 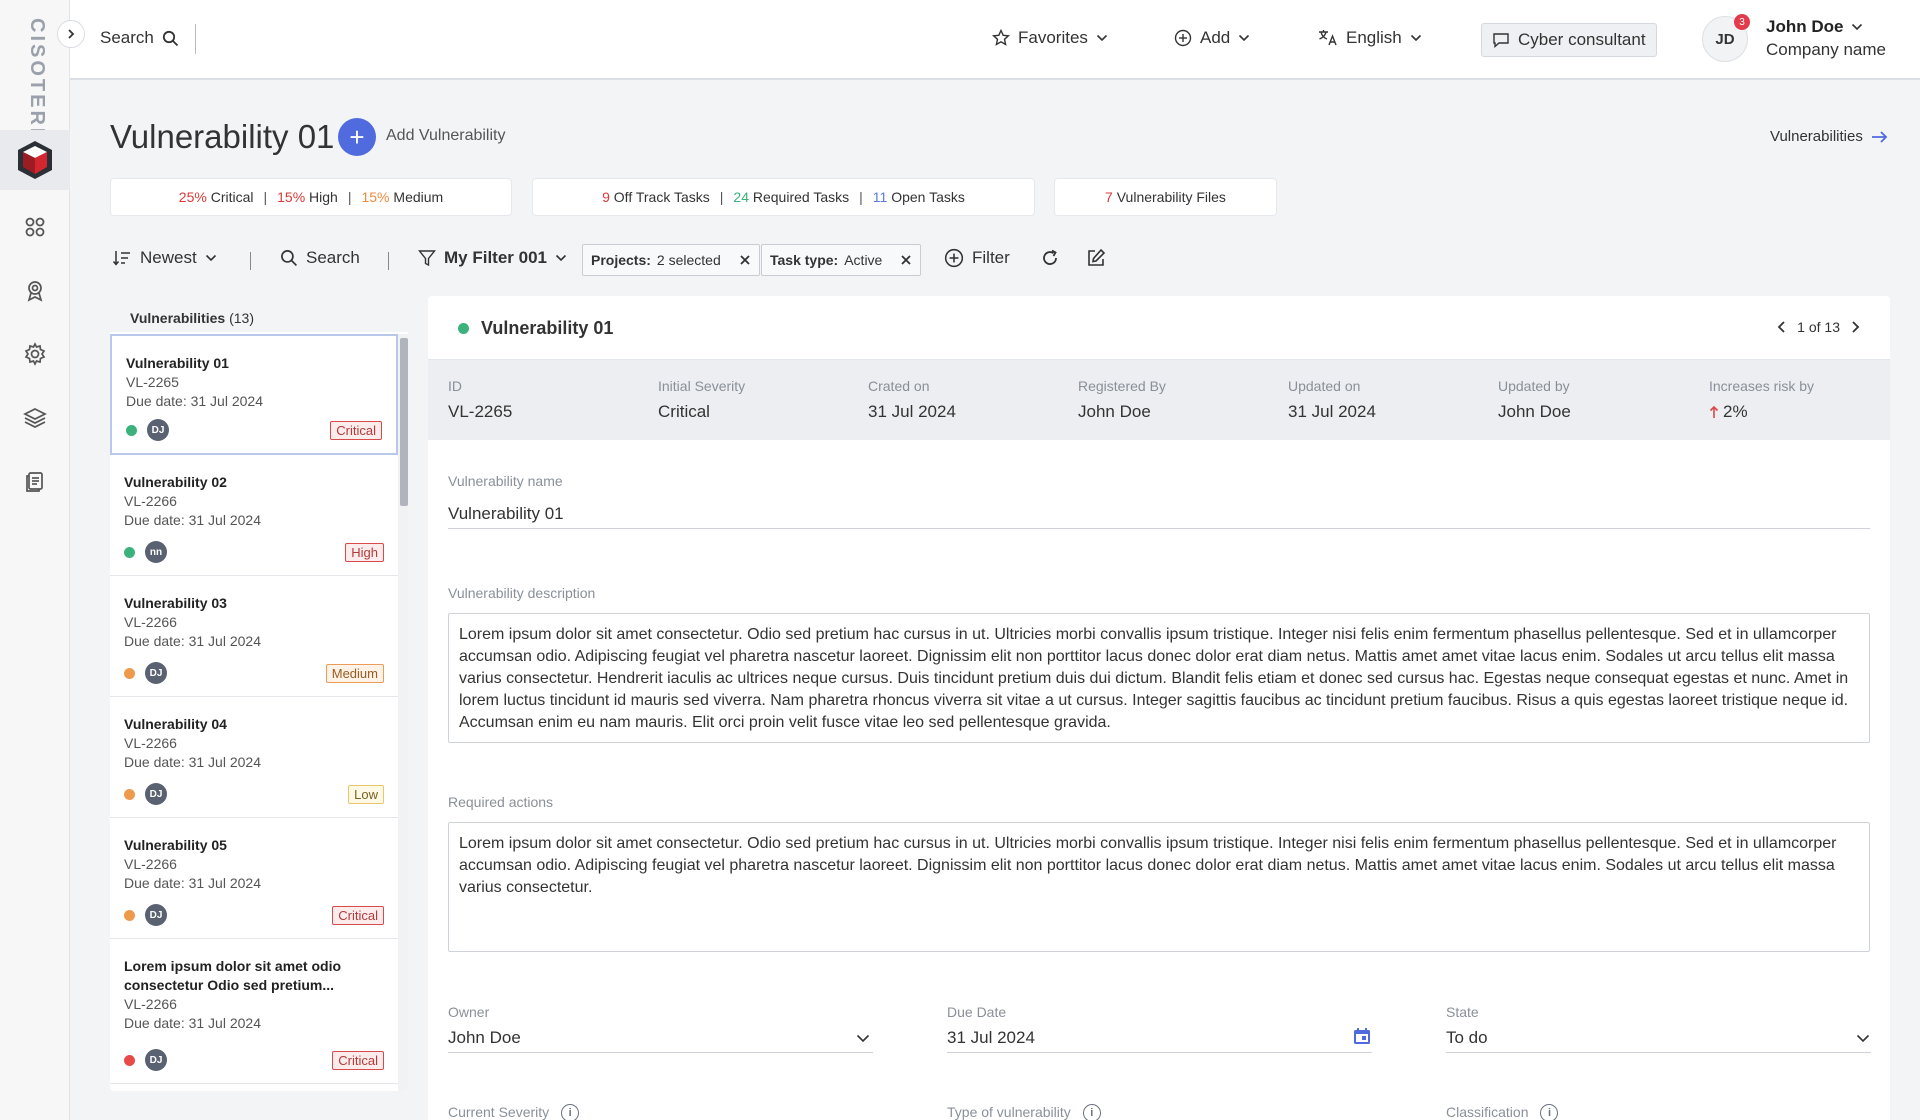 I want to click on current-severity-label: Current Severity i, so click(x=514, y=1112).